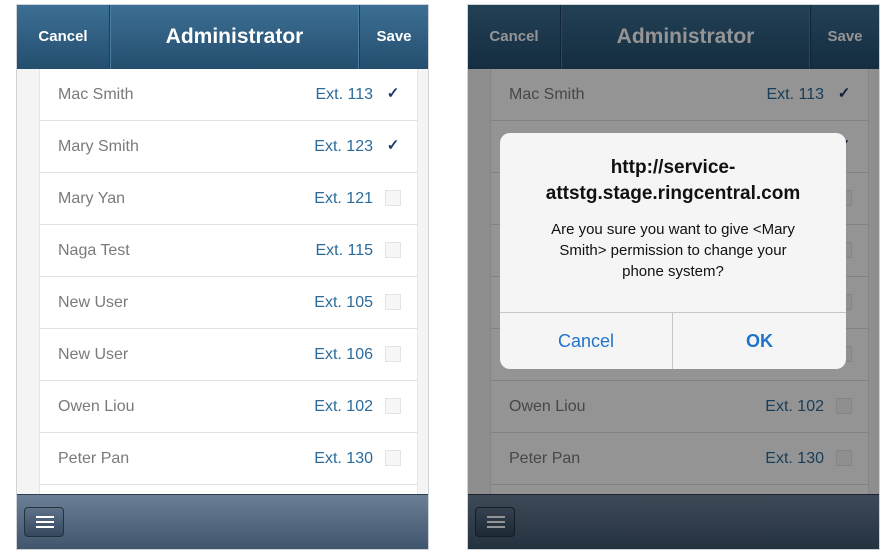 The image size is (882, 554). I want to click on list-item: Peter Pan Ext. 130, so click(228, 459).